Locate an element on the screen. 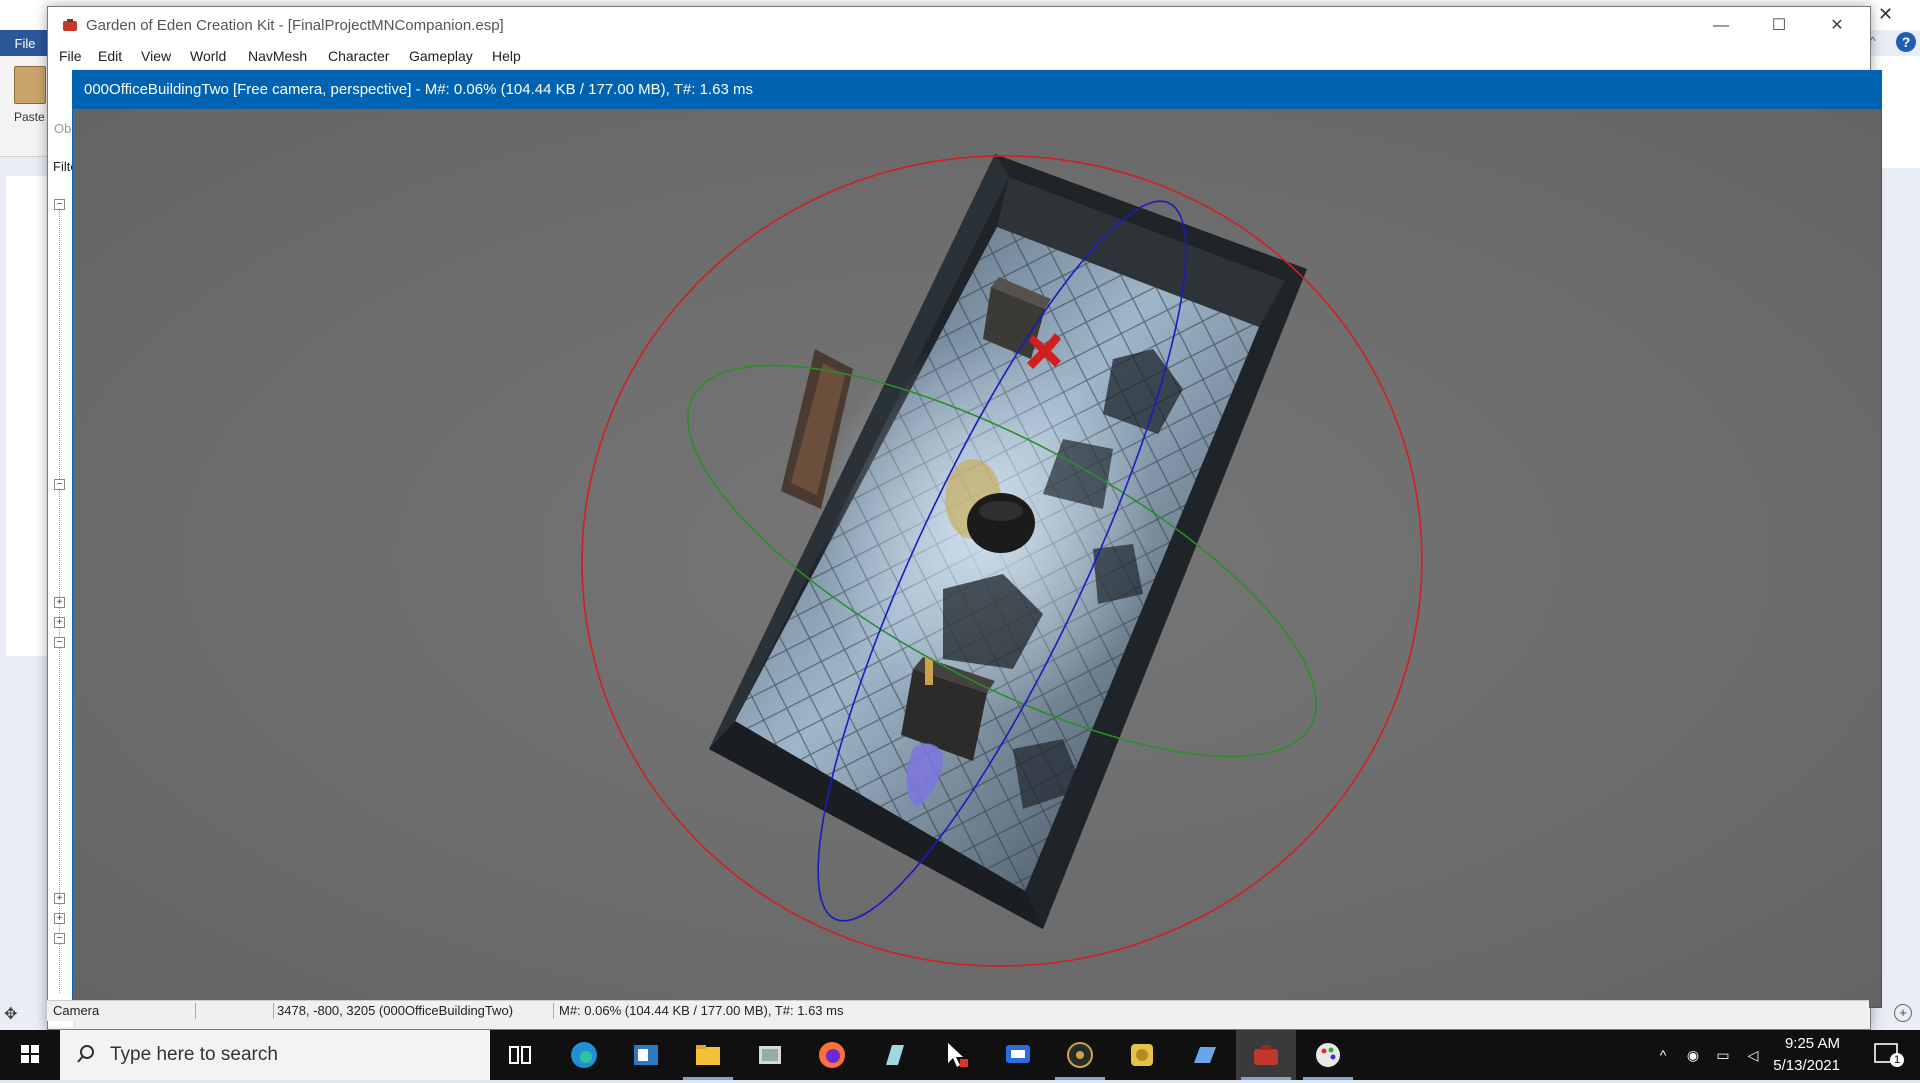 The height and width of the screenshot is (1083, 1920). taskbar-firefox is located at coordinates (832, 1055).